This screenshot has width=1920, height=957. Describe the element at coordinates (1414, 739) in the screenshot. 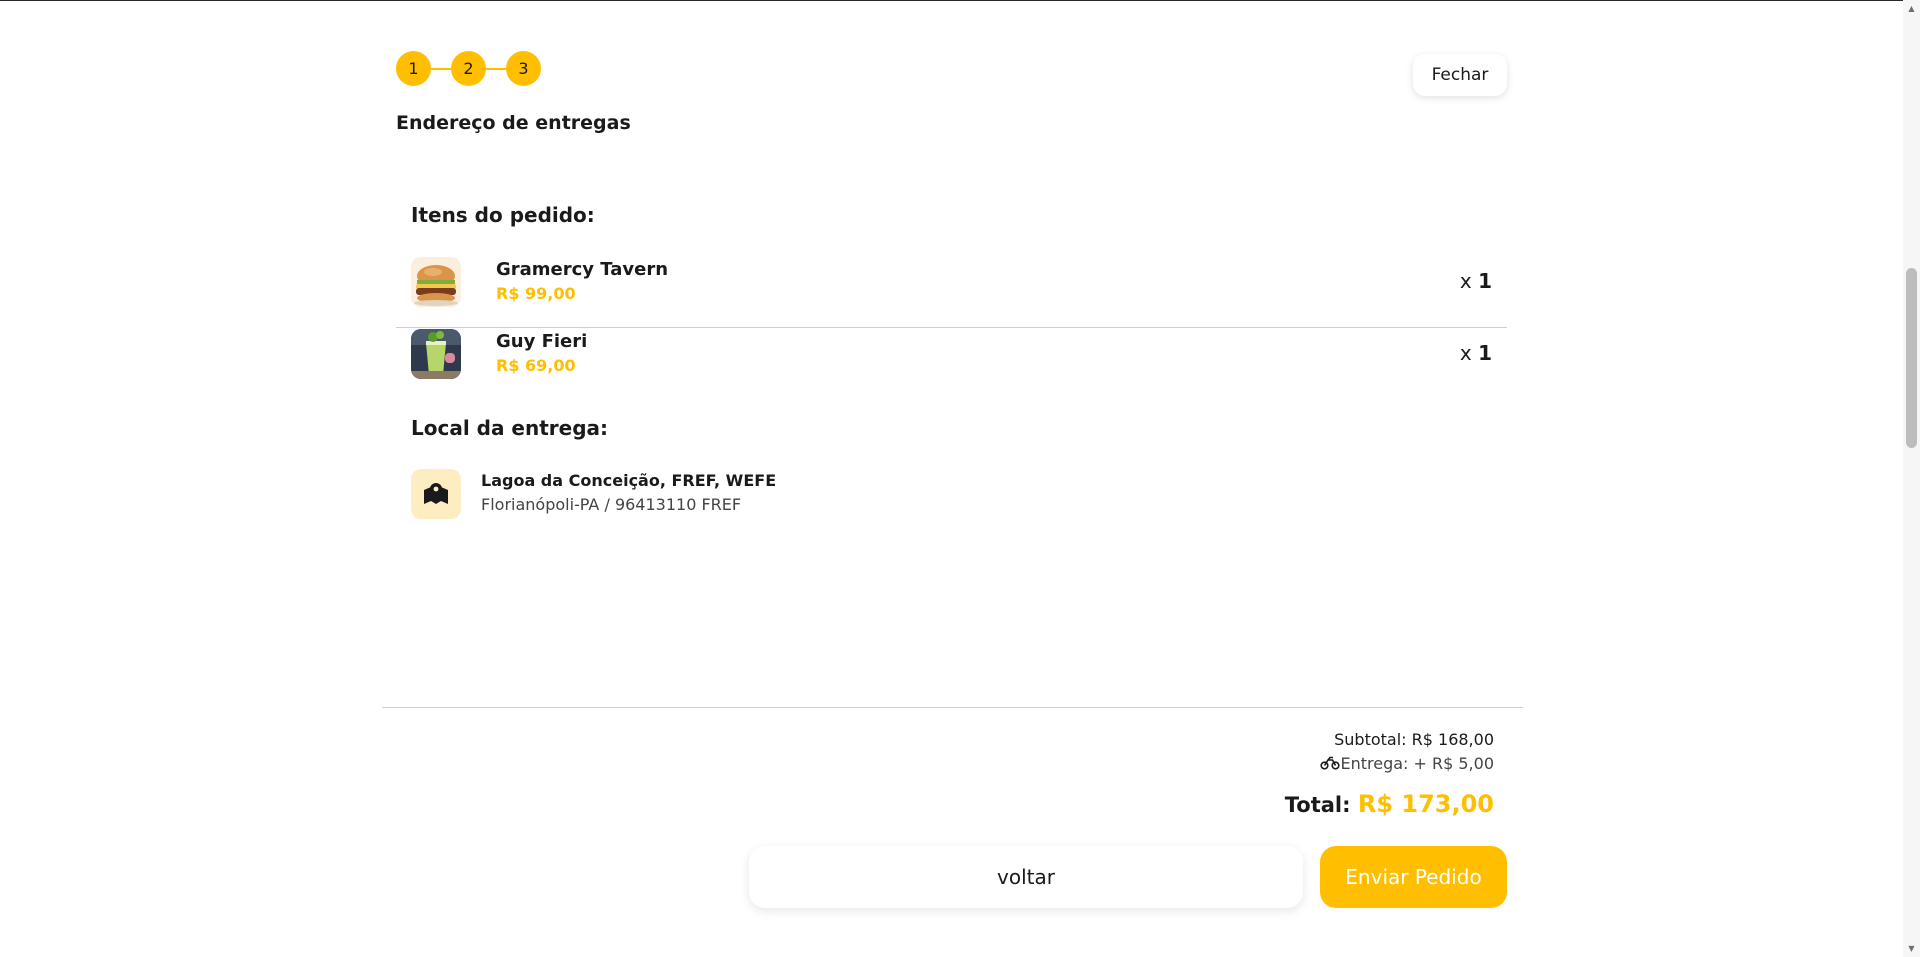

I see `subtotal: Subtotal: R$ 168,00` at that location.